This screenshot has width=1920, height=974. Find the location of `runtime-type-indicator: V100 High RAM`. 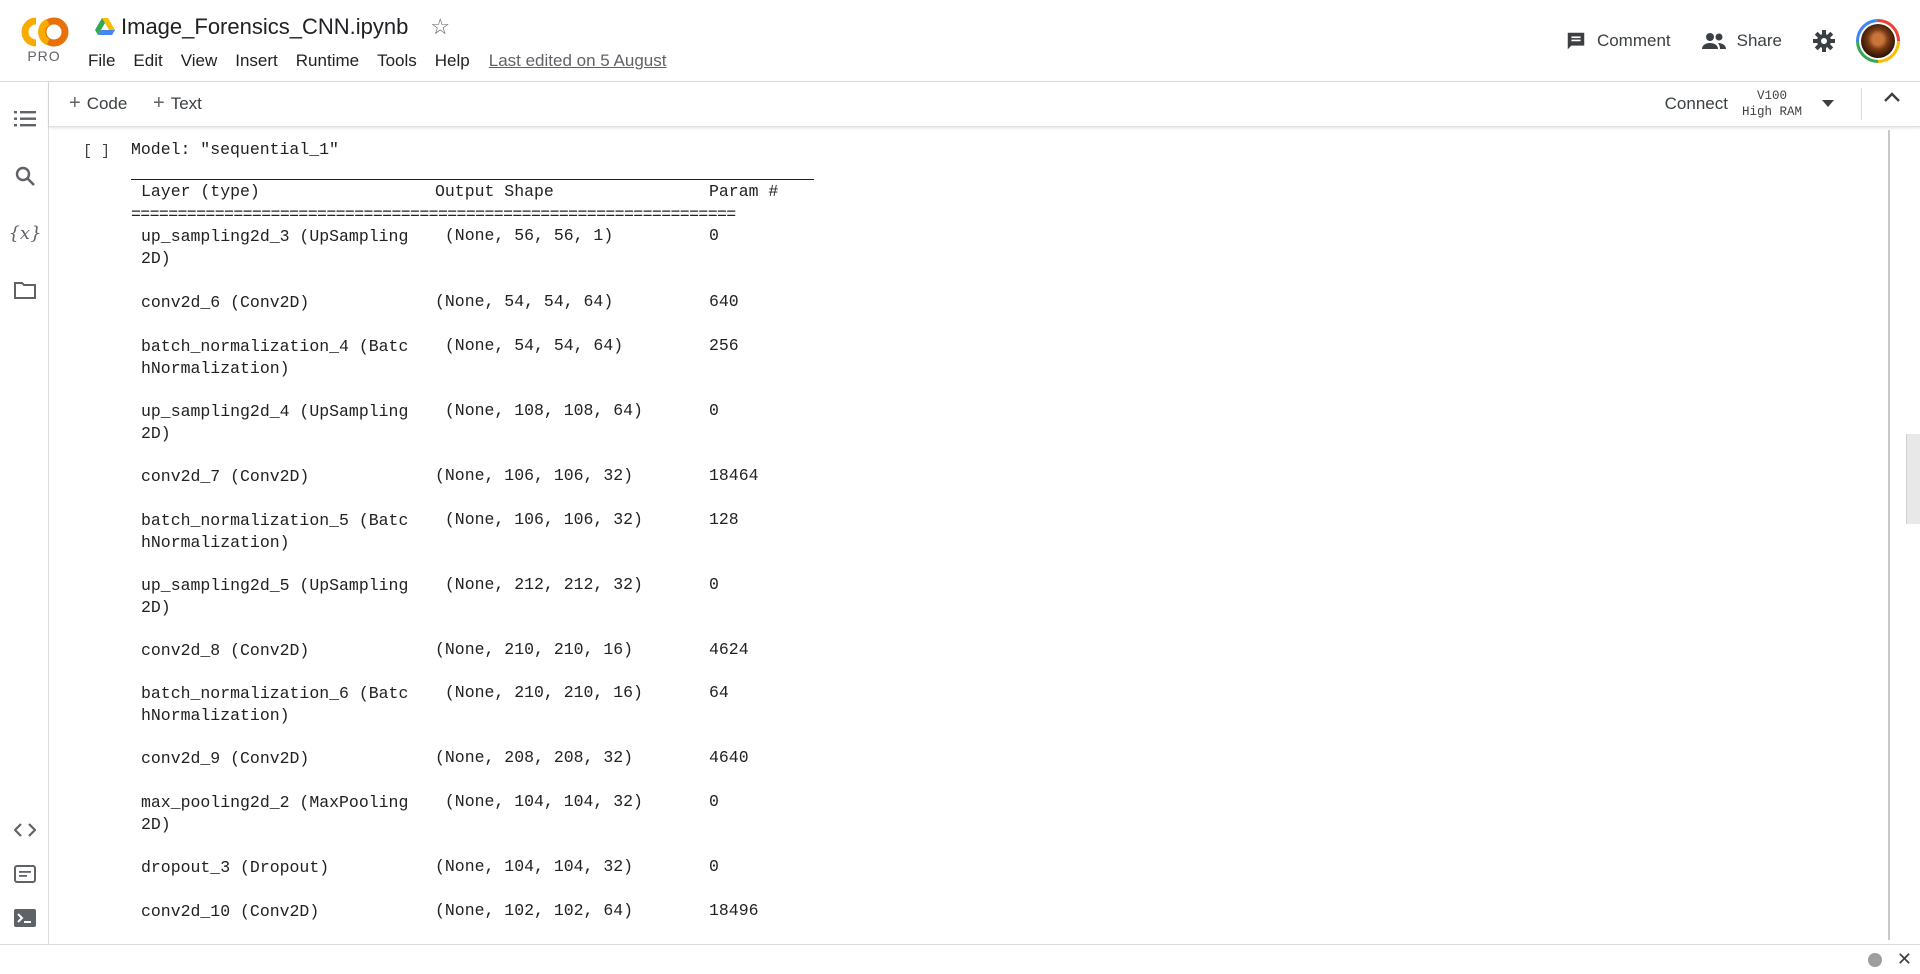

runtime-type-indicator: V100 High RAM is located at coordinates (1772, 104).